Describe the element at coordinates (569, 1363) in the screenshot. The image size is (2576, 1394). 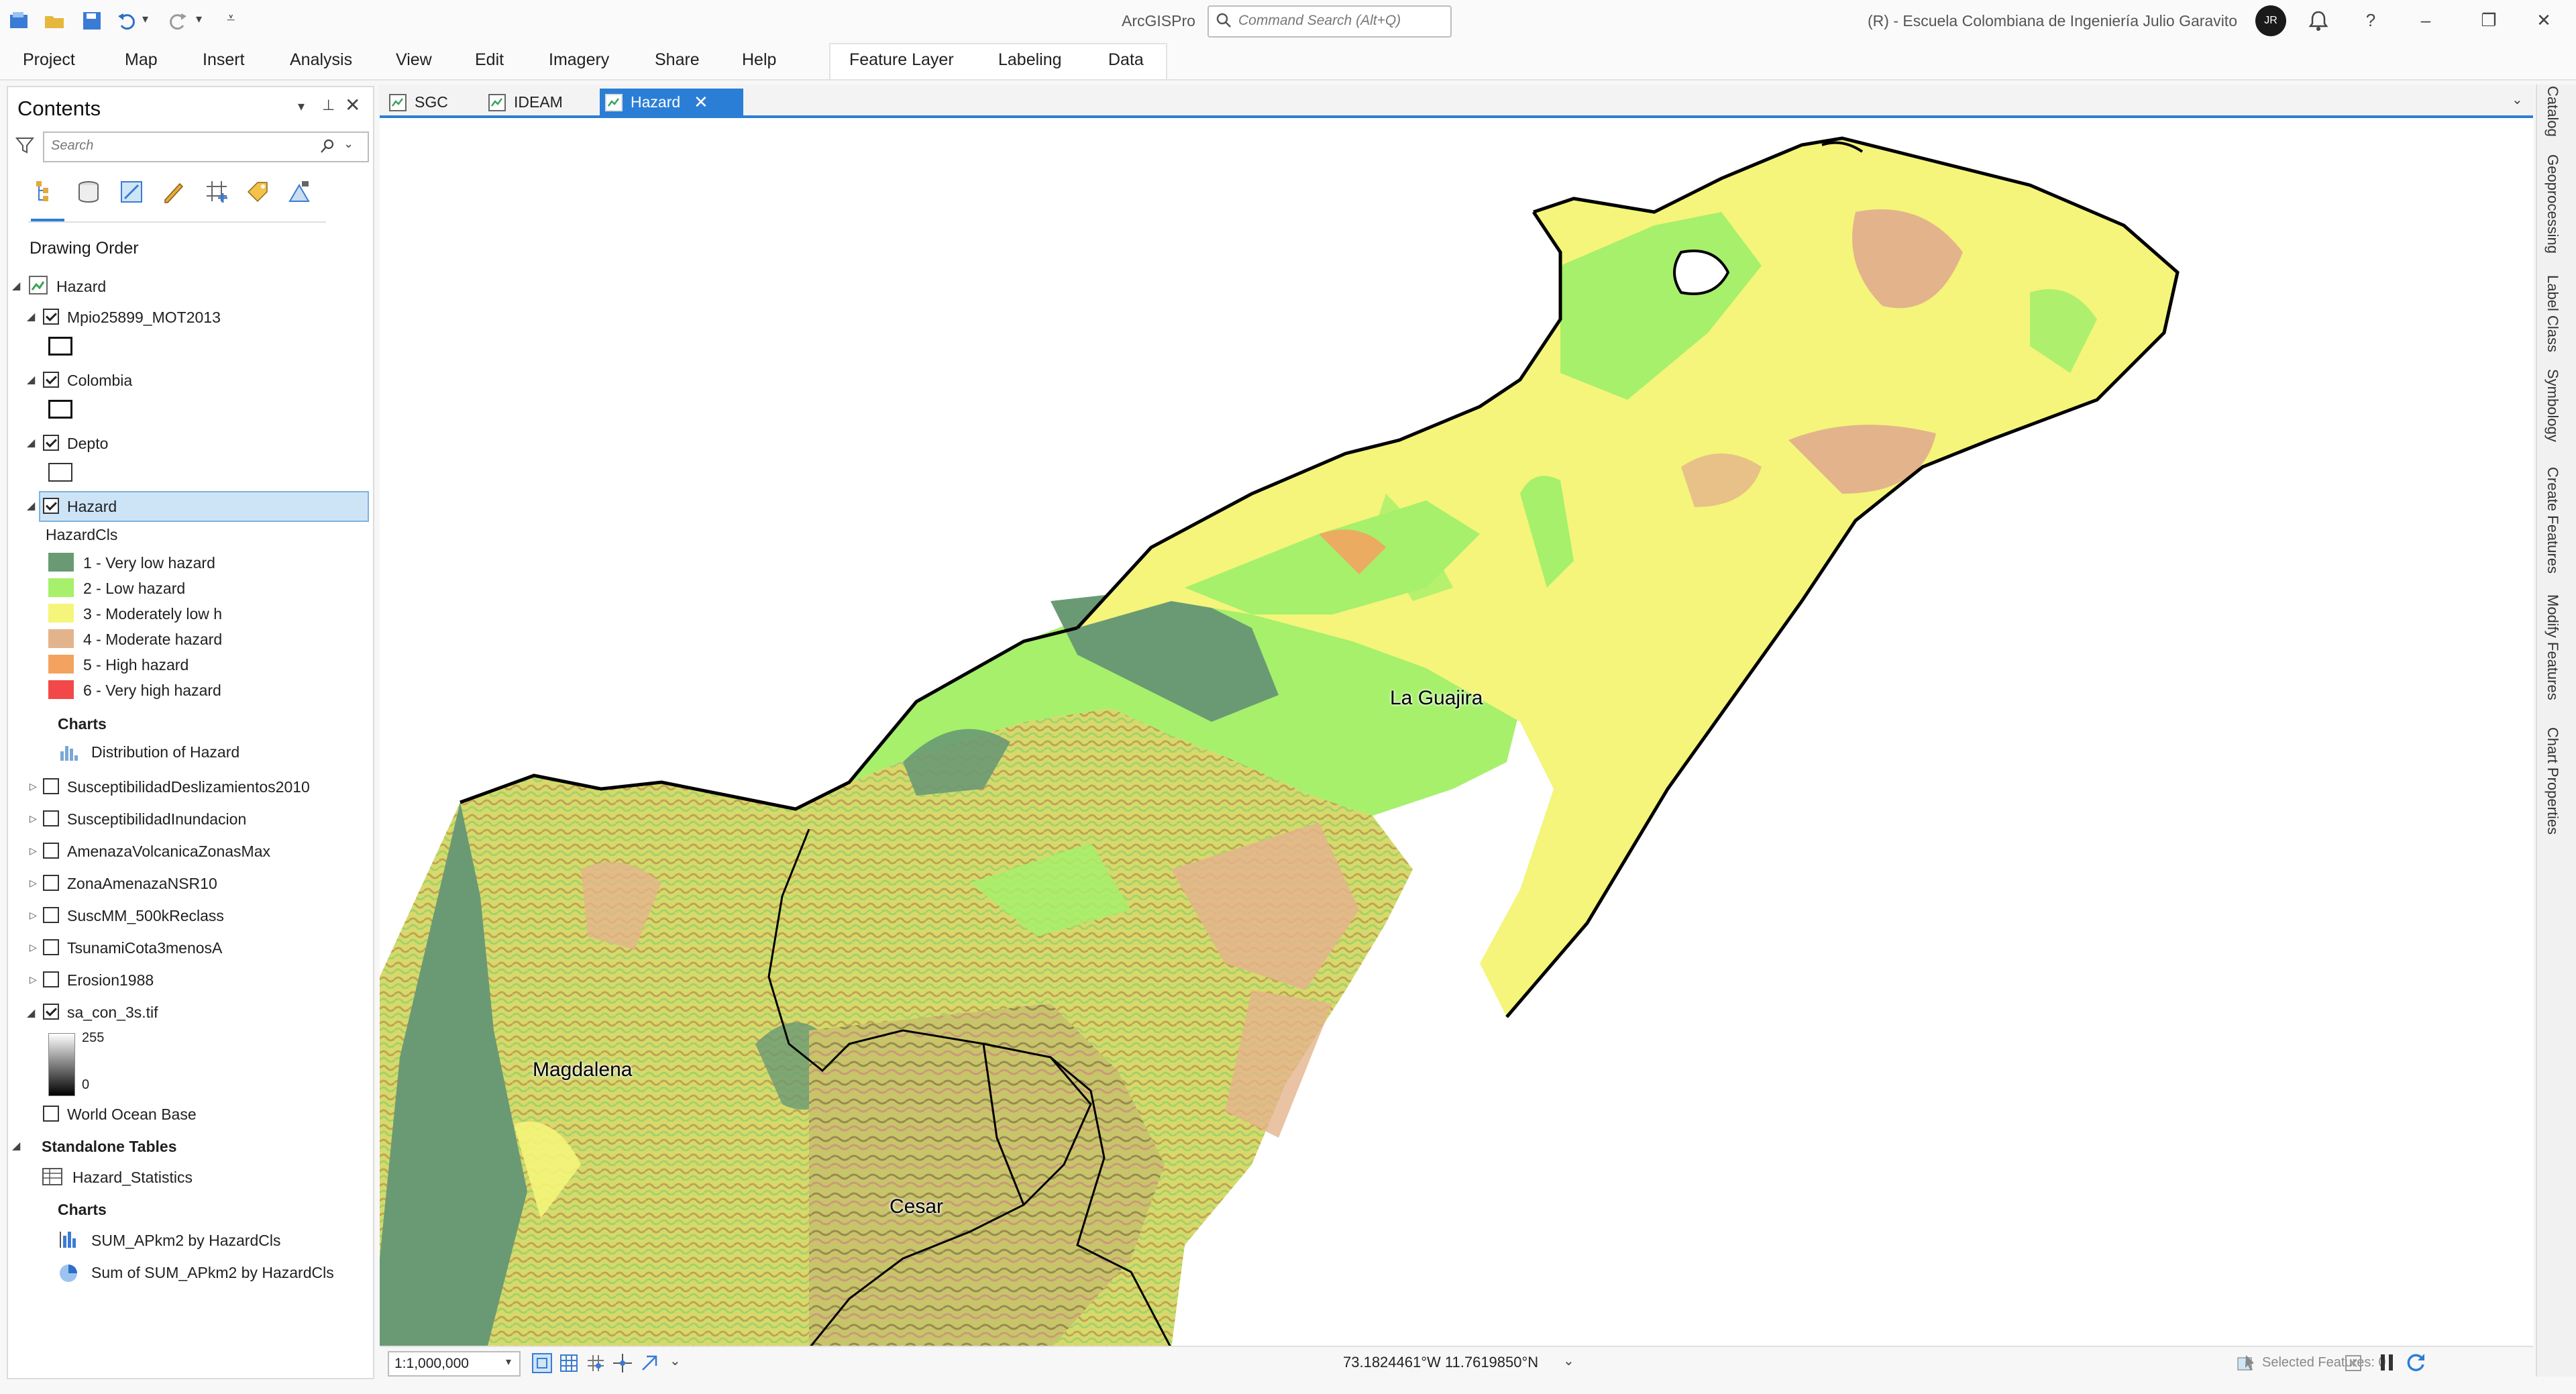
I see `grid-icon` at that location.